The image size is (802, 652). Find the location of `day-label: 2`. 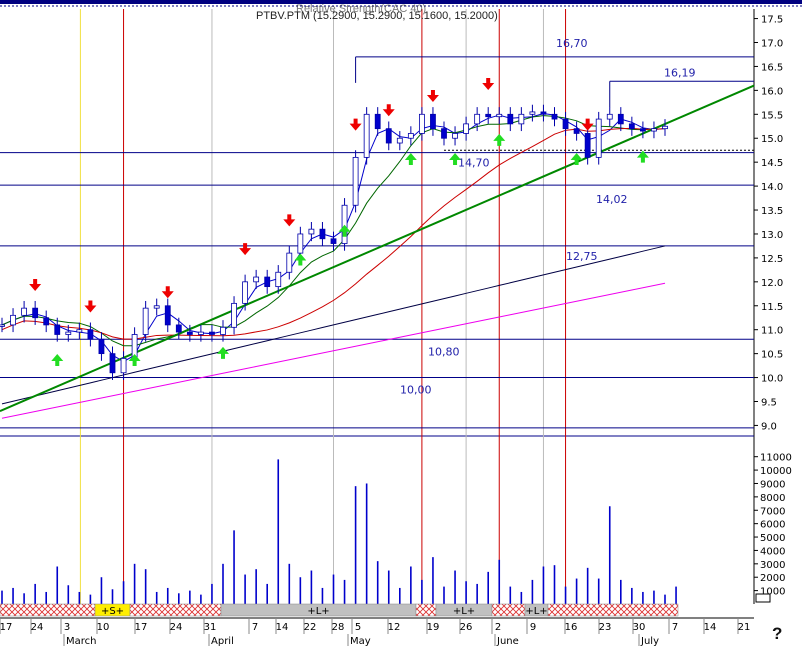

day-label: 2 is located at coordinates (498, 627).